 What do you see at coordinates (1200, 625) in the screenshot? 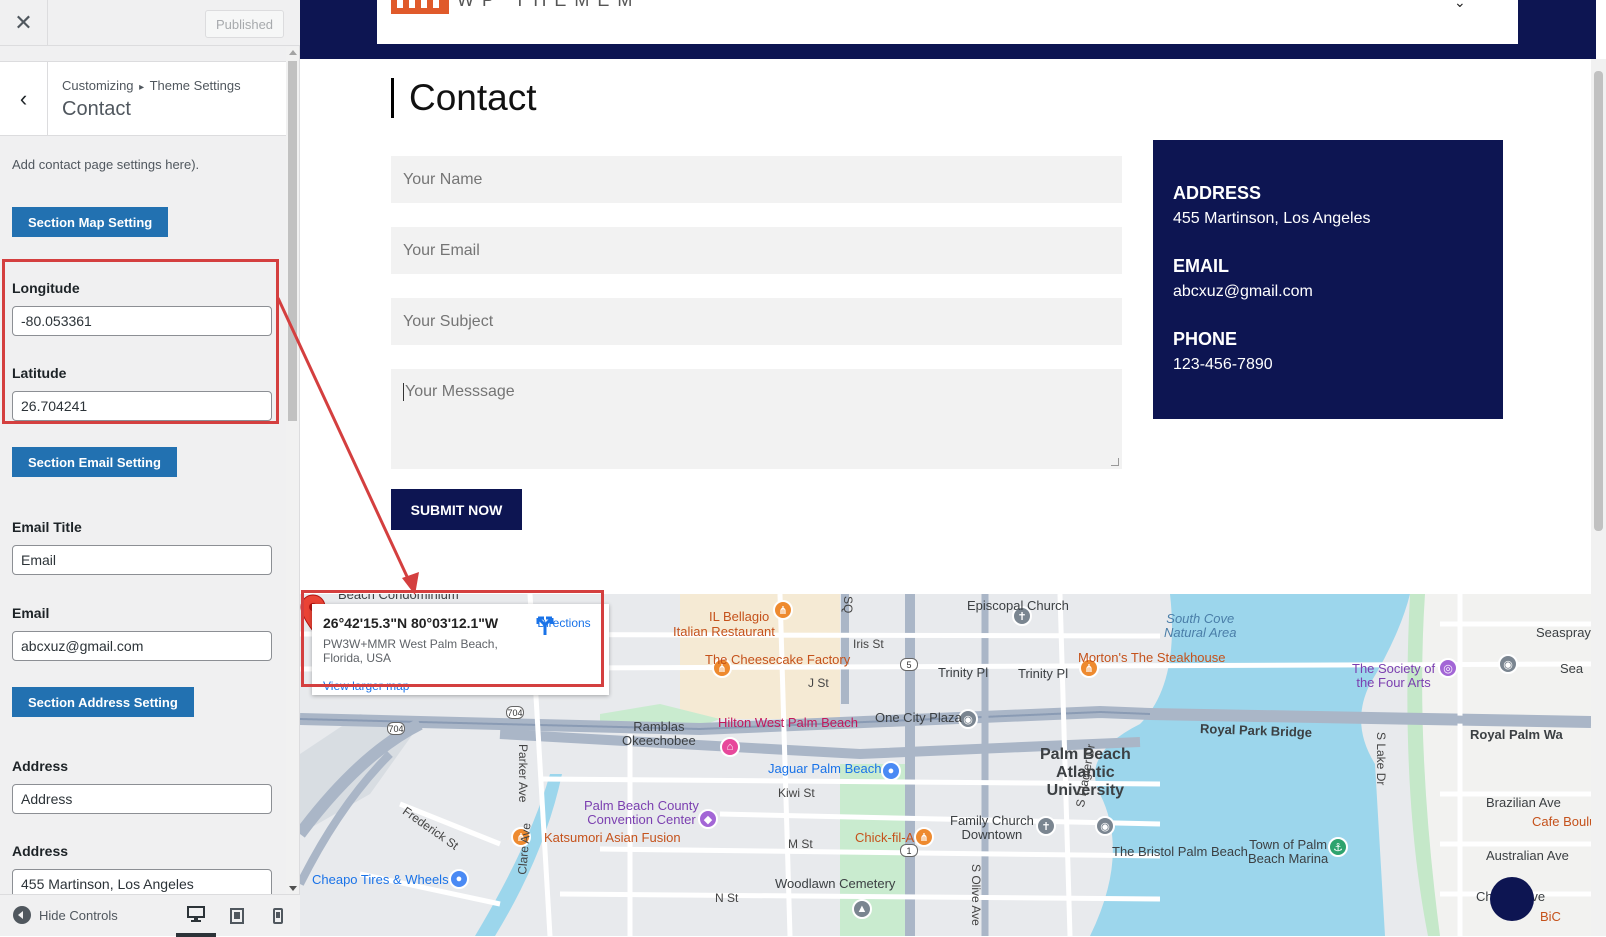
I see `map-label: South Cove Natural Area` at bounding box center [1200, 625].